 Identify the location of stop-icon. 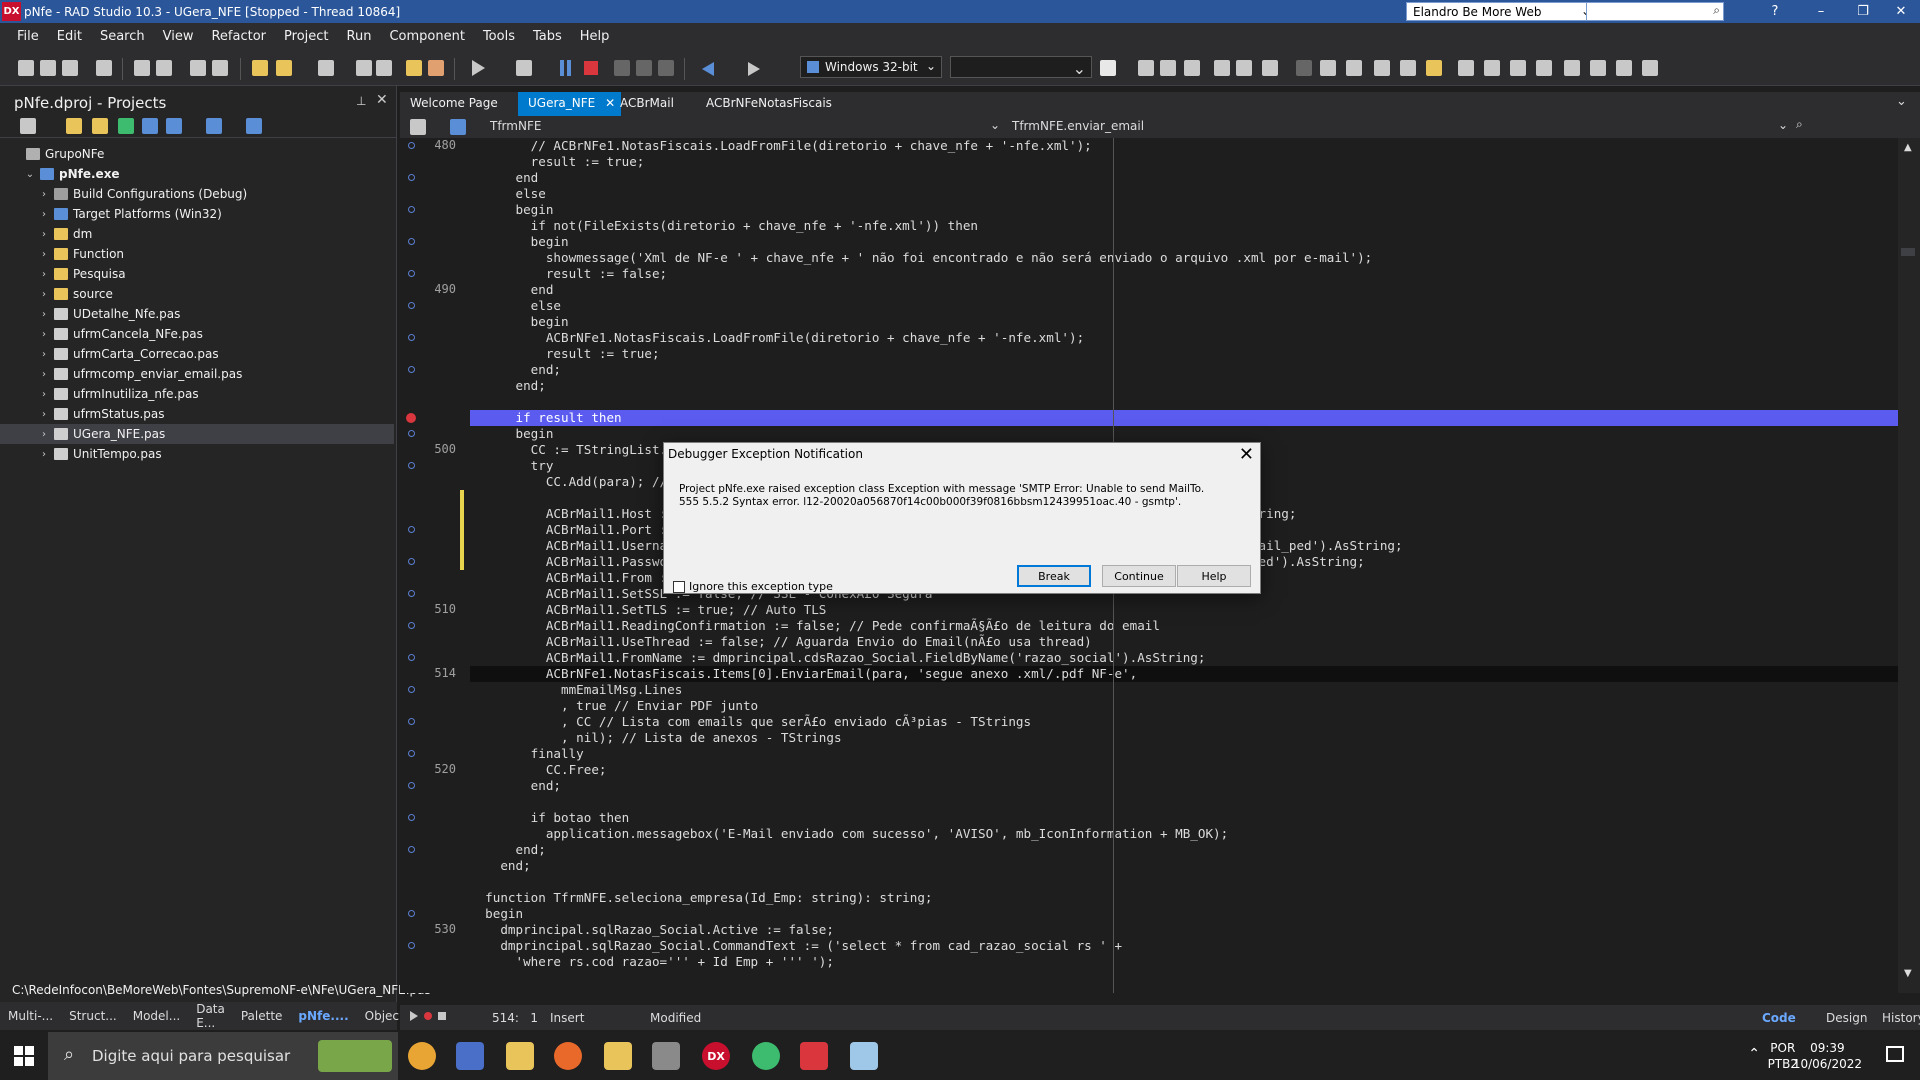
(591, 68).